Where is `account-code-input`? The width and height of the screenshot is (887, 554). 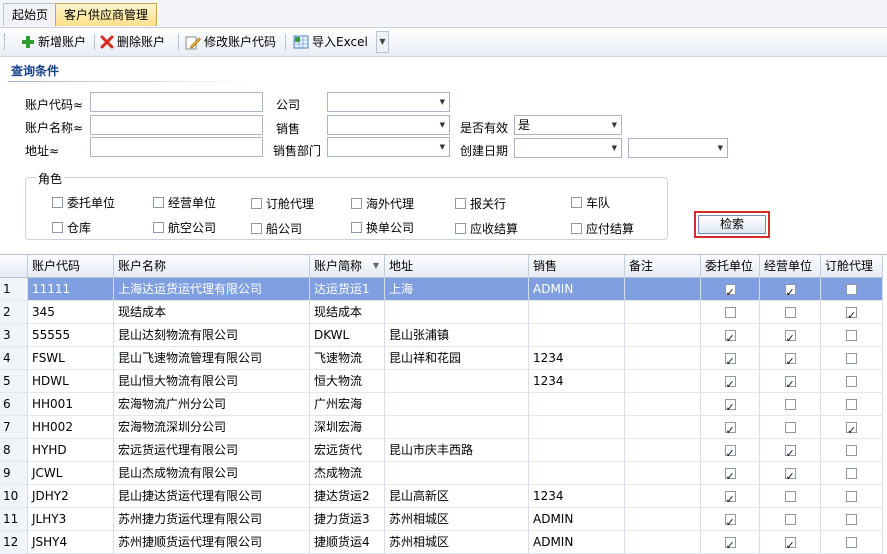
account-code-input is located at coordinates (176, 102).